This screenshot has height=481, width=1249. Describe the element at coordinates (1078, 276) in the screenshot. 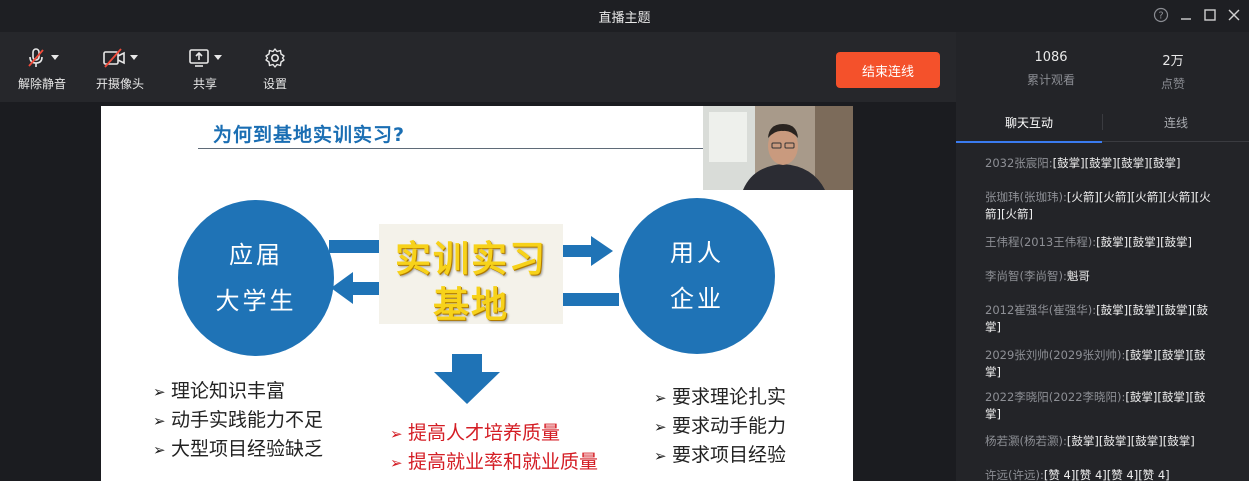

I see `chat-text: 魁哥` at that location.